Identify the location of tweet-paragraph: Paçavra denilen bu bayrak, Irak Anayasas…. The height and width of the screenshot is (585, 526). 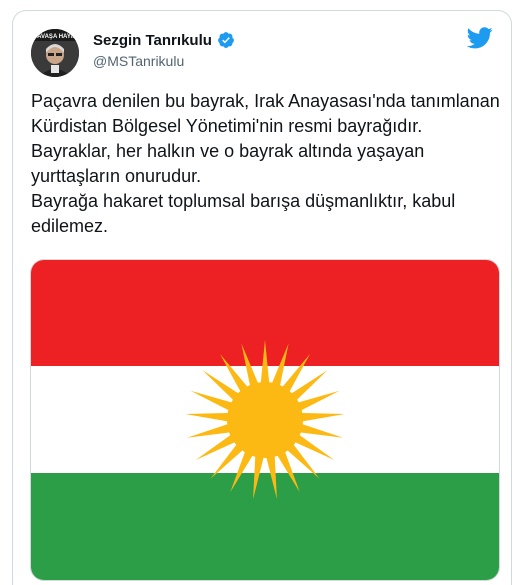
(268, 113).